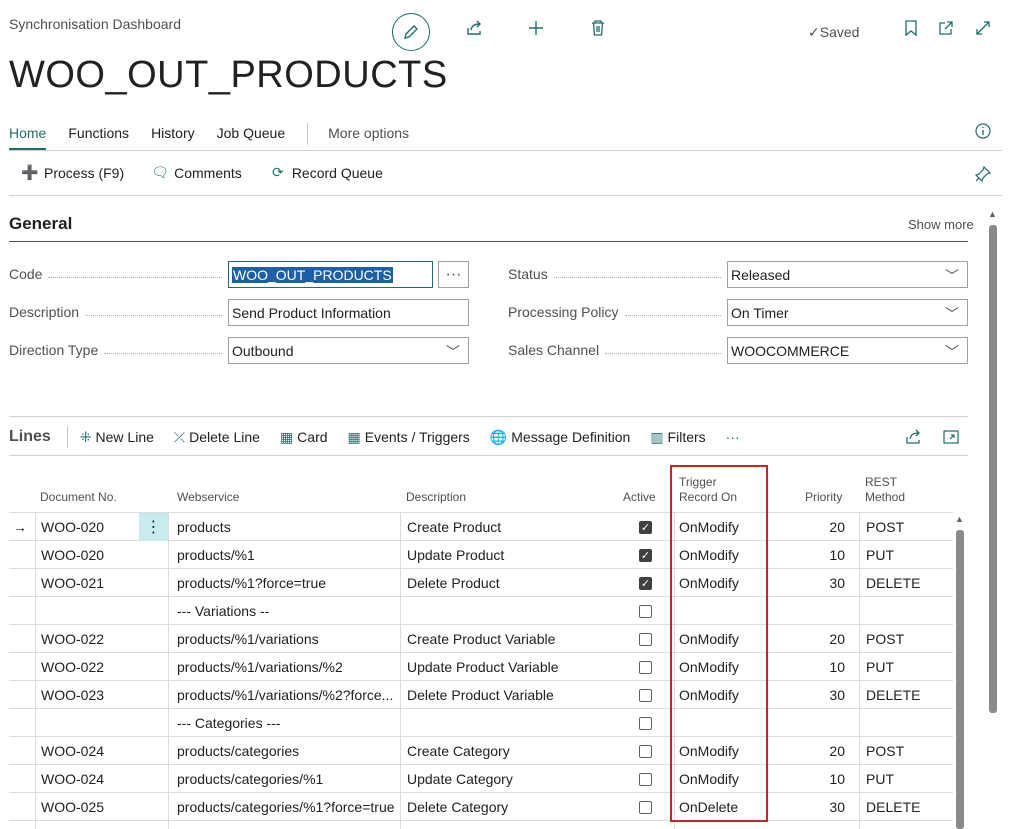 This screenshot has width=1014, height=829. Describe the element at coordinates (89, 583) in the screenshot. I see `cell-document-no: WOO-021` at that location.